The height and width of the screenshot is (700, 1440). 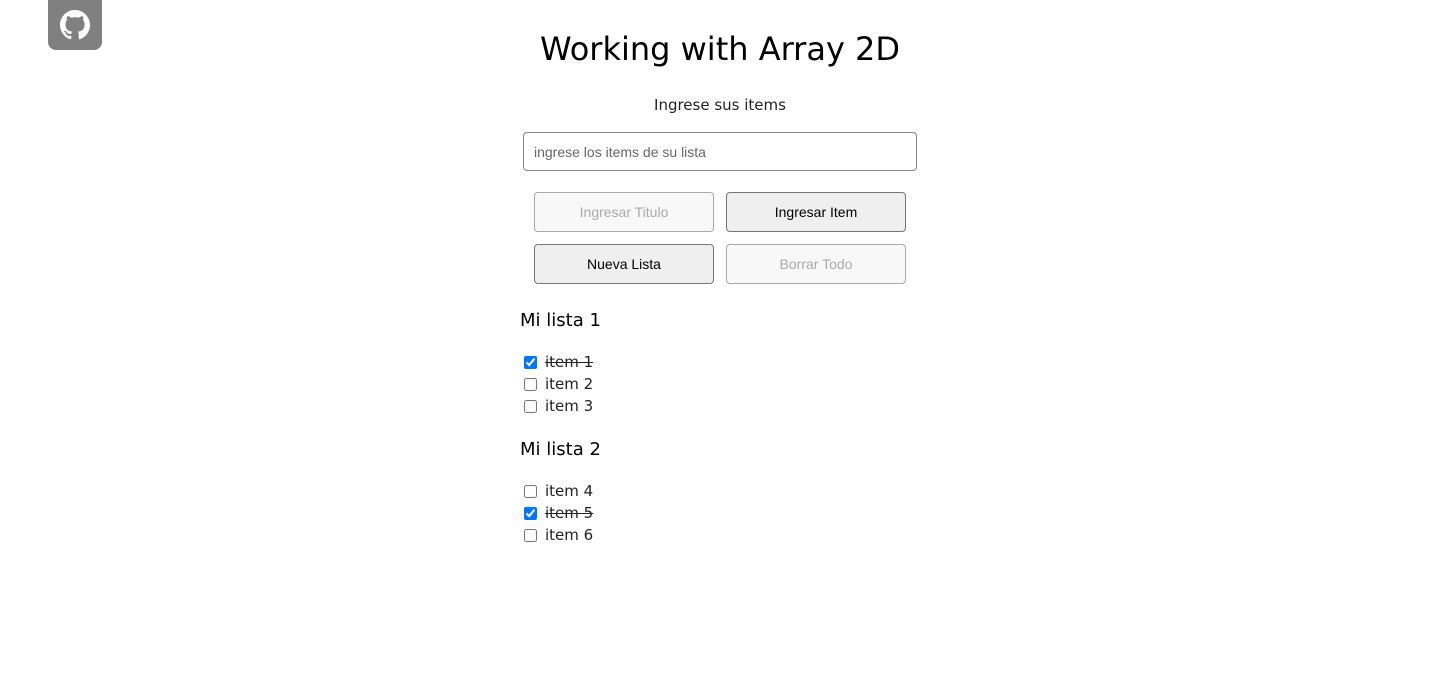 What do you see at coordinates (569, 406) in the screenshot?
I see `item-label: item 3` at bounding box center [569, 406].